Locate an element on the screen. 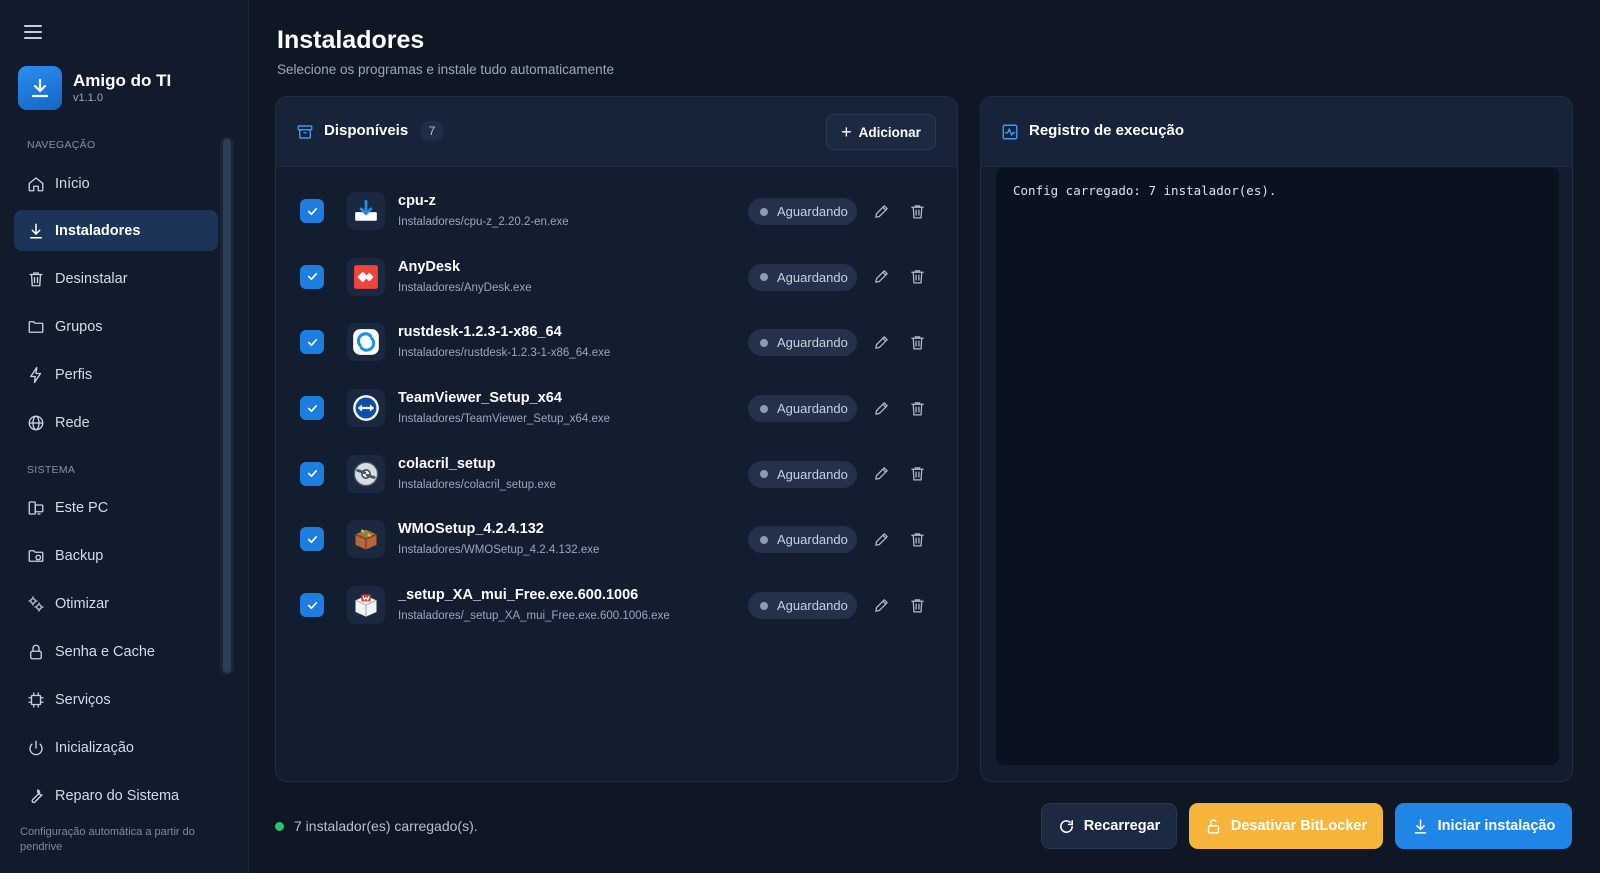 The width and height of the screenshot is (1600, 873). activity-icon is located at coordinates (1010, 132).